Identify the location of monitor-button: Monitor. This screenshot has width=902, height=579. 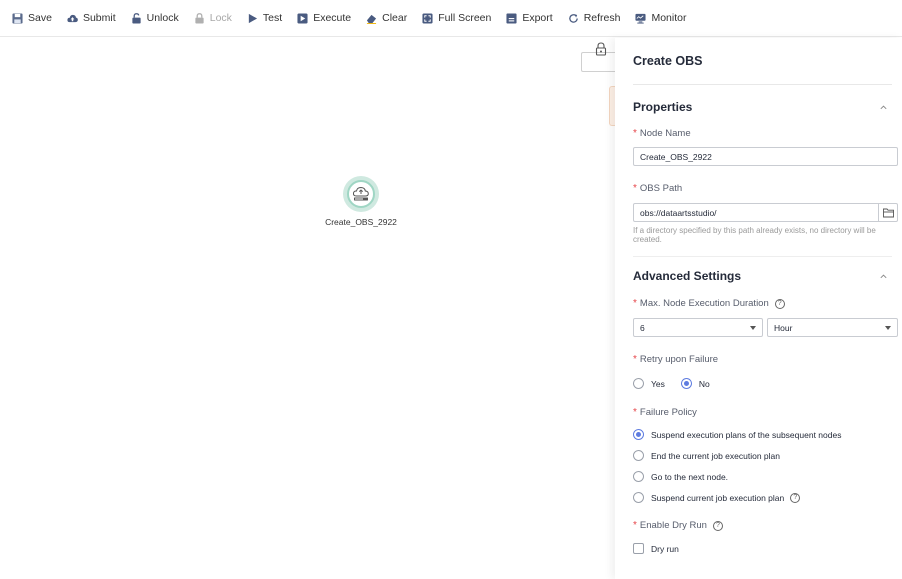
(660, 18).